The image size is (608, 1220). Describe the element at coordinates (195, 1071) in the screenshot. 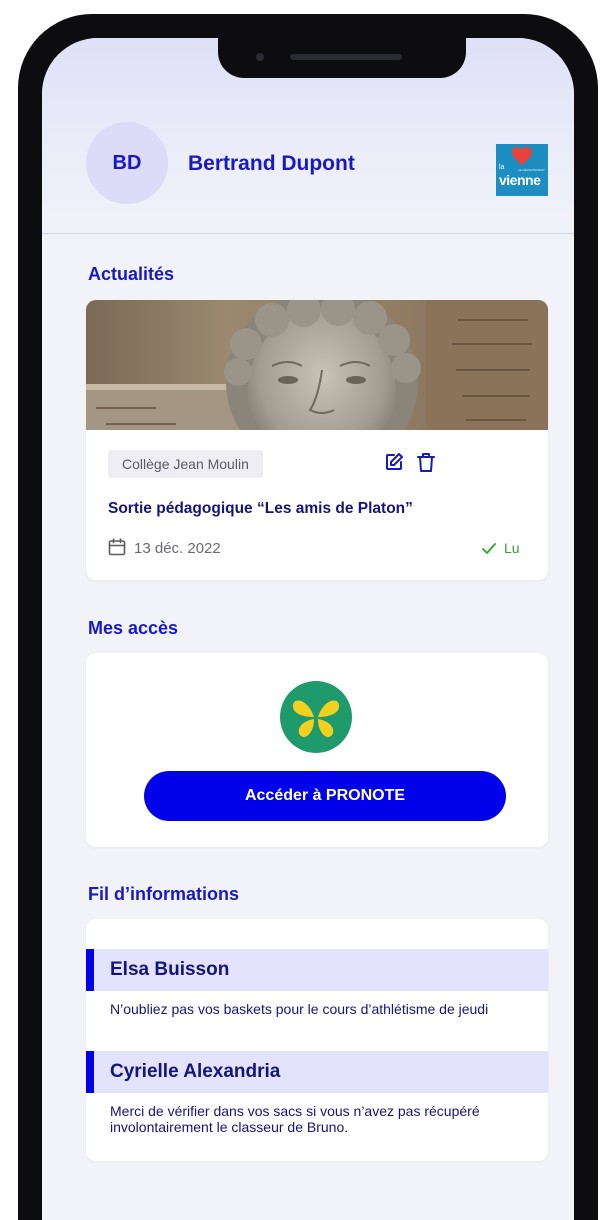

I see `feed-author: Cyrielle Alexandria` at that location.